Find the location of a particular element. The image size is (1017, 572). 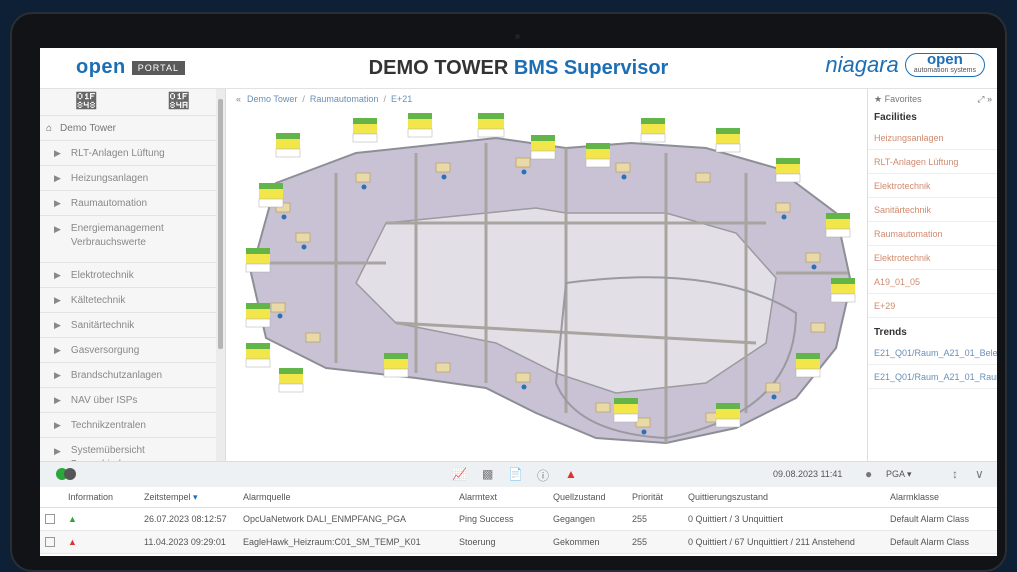

breadcrumb-item: Demo Tower is located at coordinates (272, 99).